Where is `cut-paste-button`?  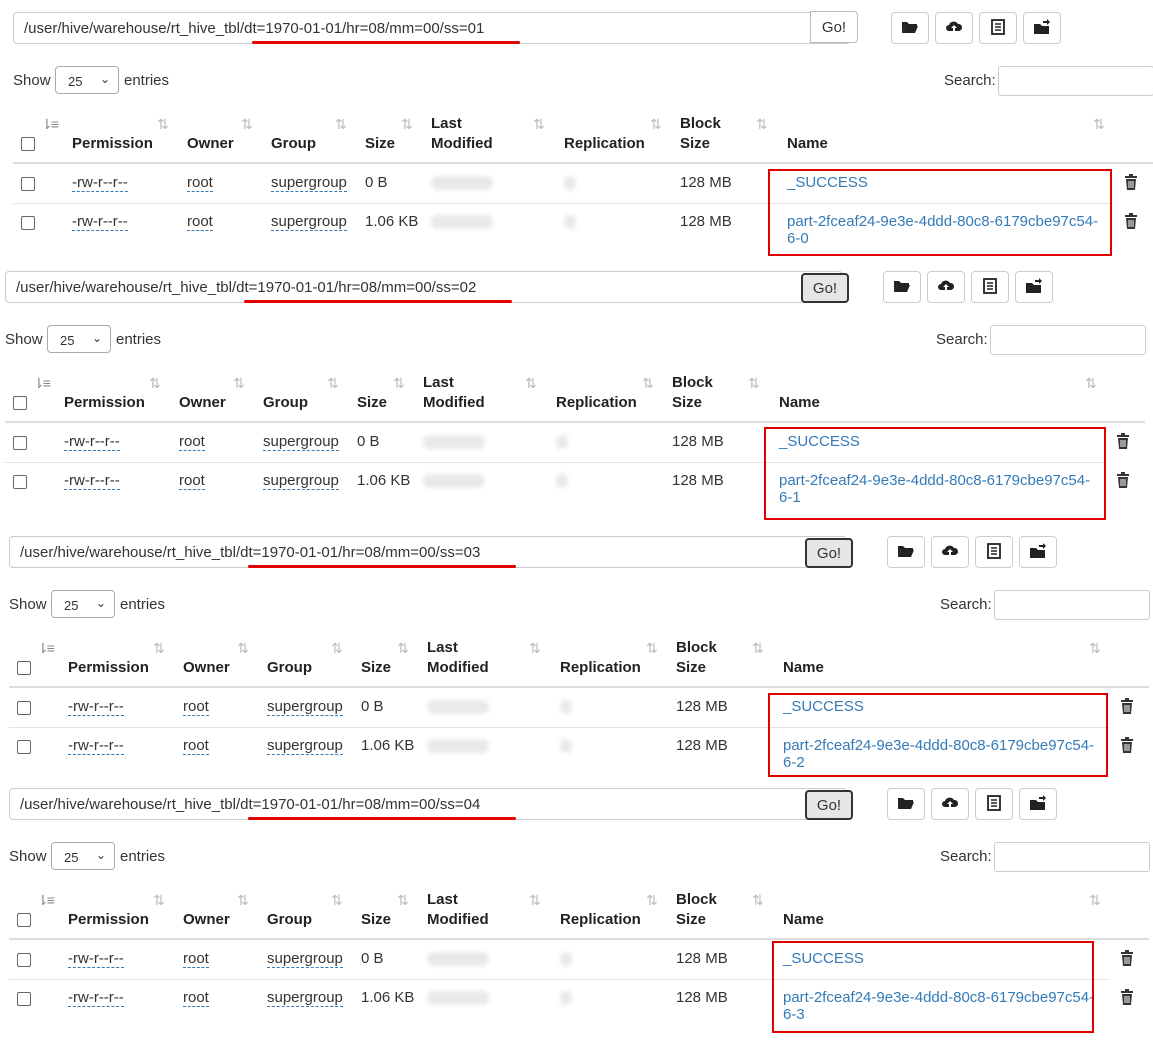
cut-paste-button is located at coordinates (998, 28).